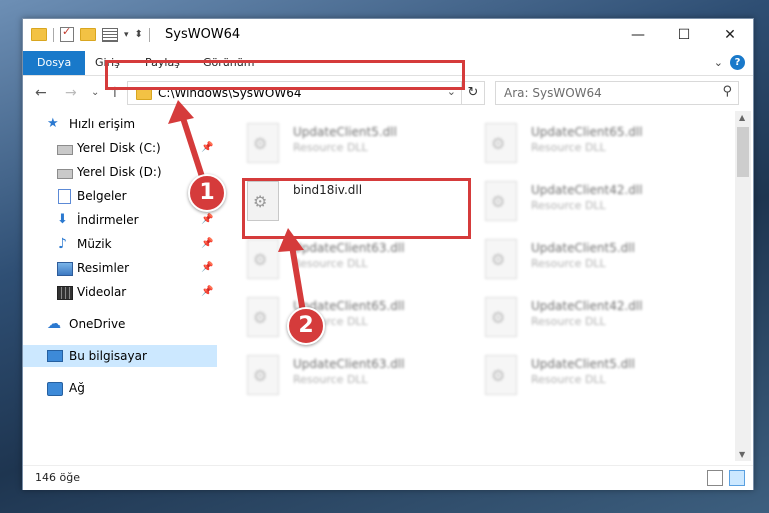 The image size is (769, 513). What do you see at coordinates (71, 93) in the screenshot?
I see `forward-icon: →` at bounding box center [71, 93].